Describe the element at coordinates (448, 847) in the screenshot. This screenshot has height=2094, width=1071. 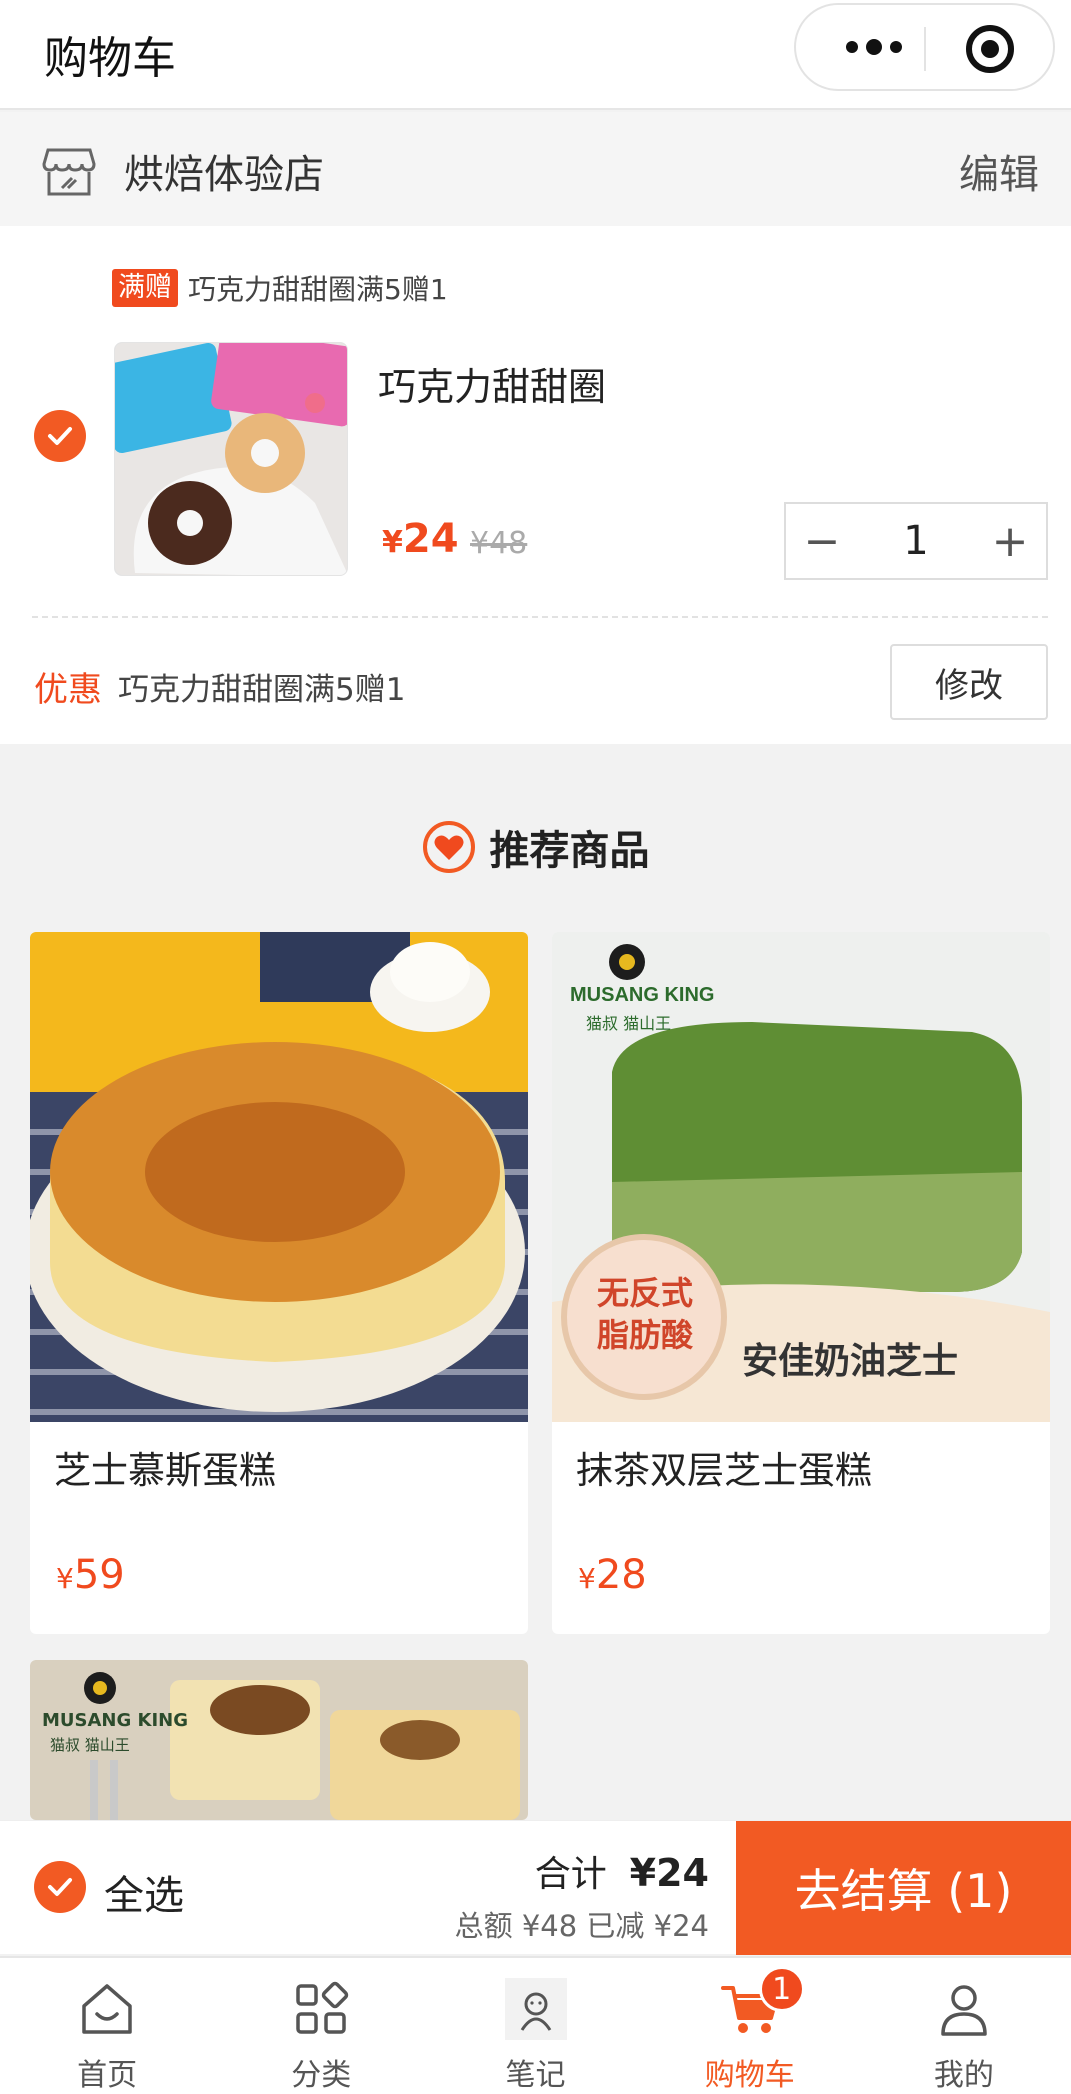
I see `heart-icon` at that location.